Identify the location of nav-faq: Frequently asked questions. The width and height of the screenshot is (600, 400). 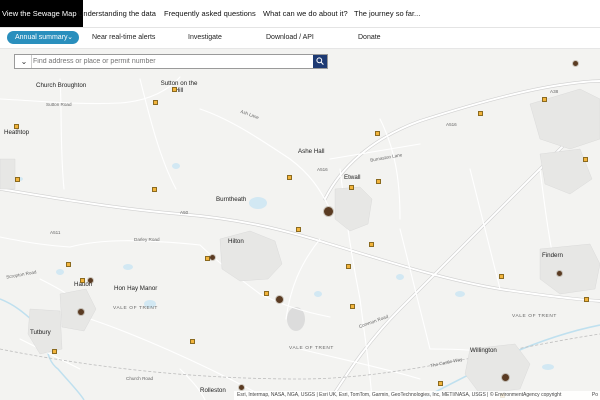
(210, 13).